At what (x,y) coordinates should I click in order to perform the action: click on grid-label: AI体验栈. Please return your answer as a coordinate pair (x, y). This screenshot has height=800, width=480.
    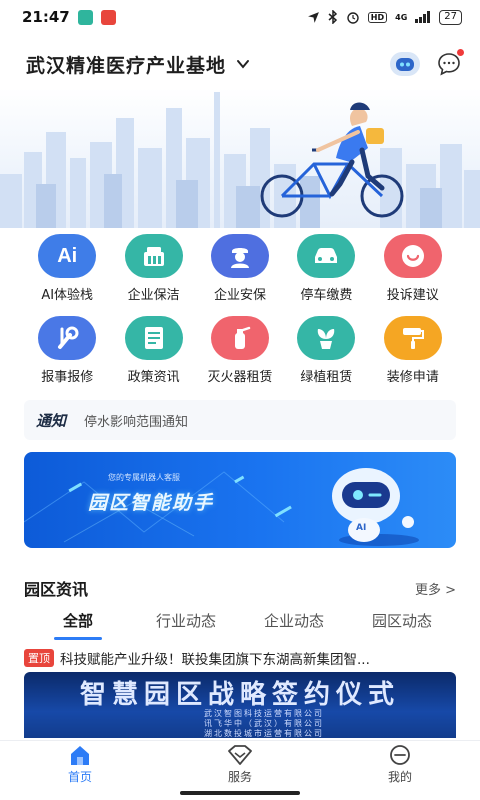
    Looking at the image, I should click on (67, 295).